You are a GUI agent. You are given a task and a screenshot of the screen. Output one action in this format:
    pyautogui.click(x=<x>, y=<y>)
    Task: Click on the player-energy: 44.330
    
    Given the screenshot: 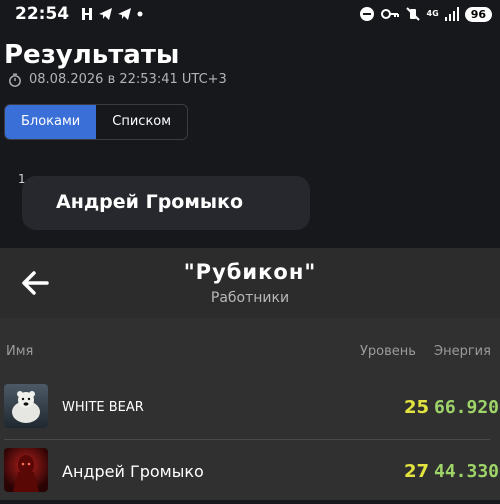 What is the action you would take?
    pyautogui.click(x=467, y=471)
    